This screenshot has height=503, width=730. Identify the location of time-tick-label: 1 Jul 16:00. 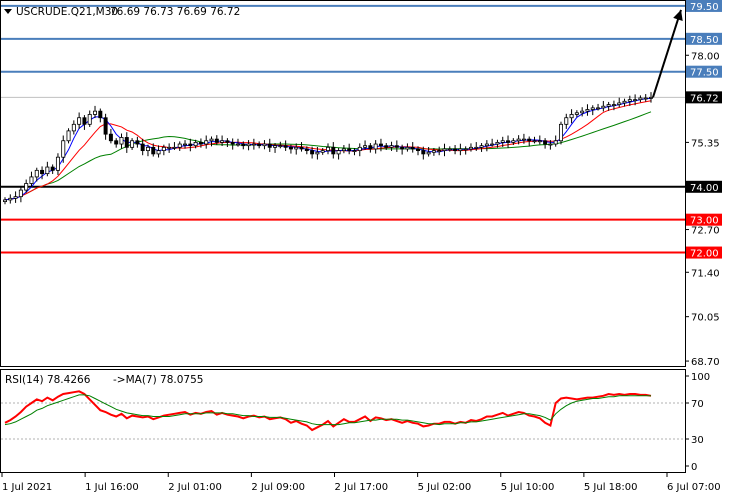
(112, 487).